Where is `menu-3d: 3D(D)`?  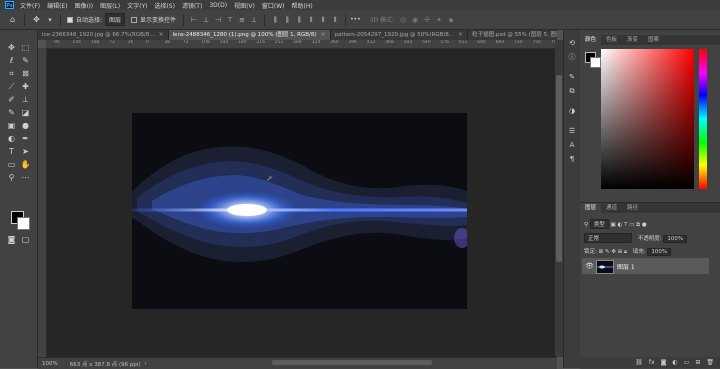
menu-3d: 3D(D) is located at coordinates (218, 5).